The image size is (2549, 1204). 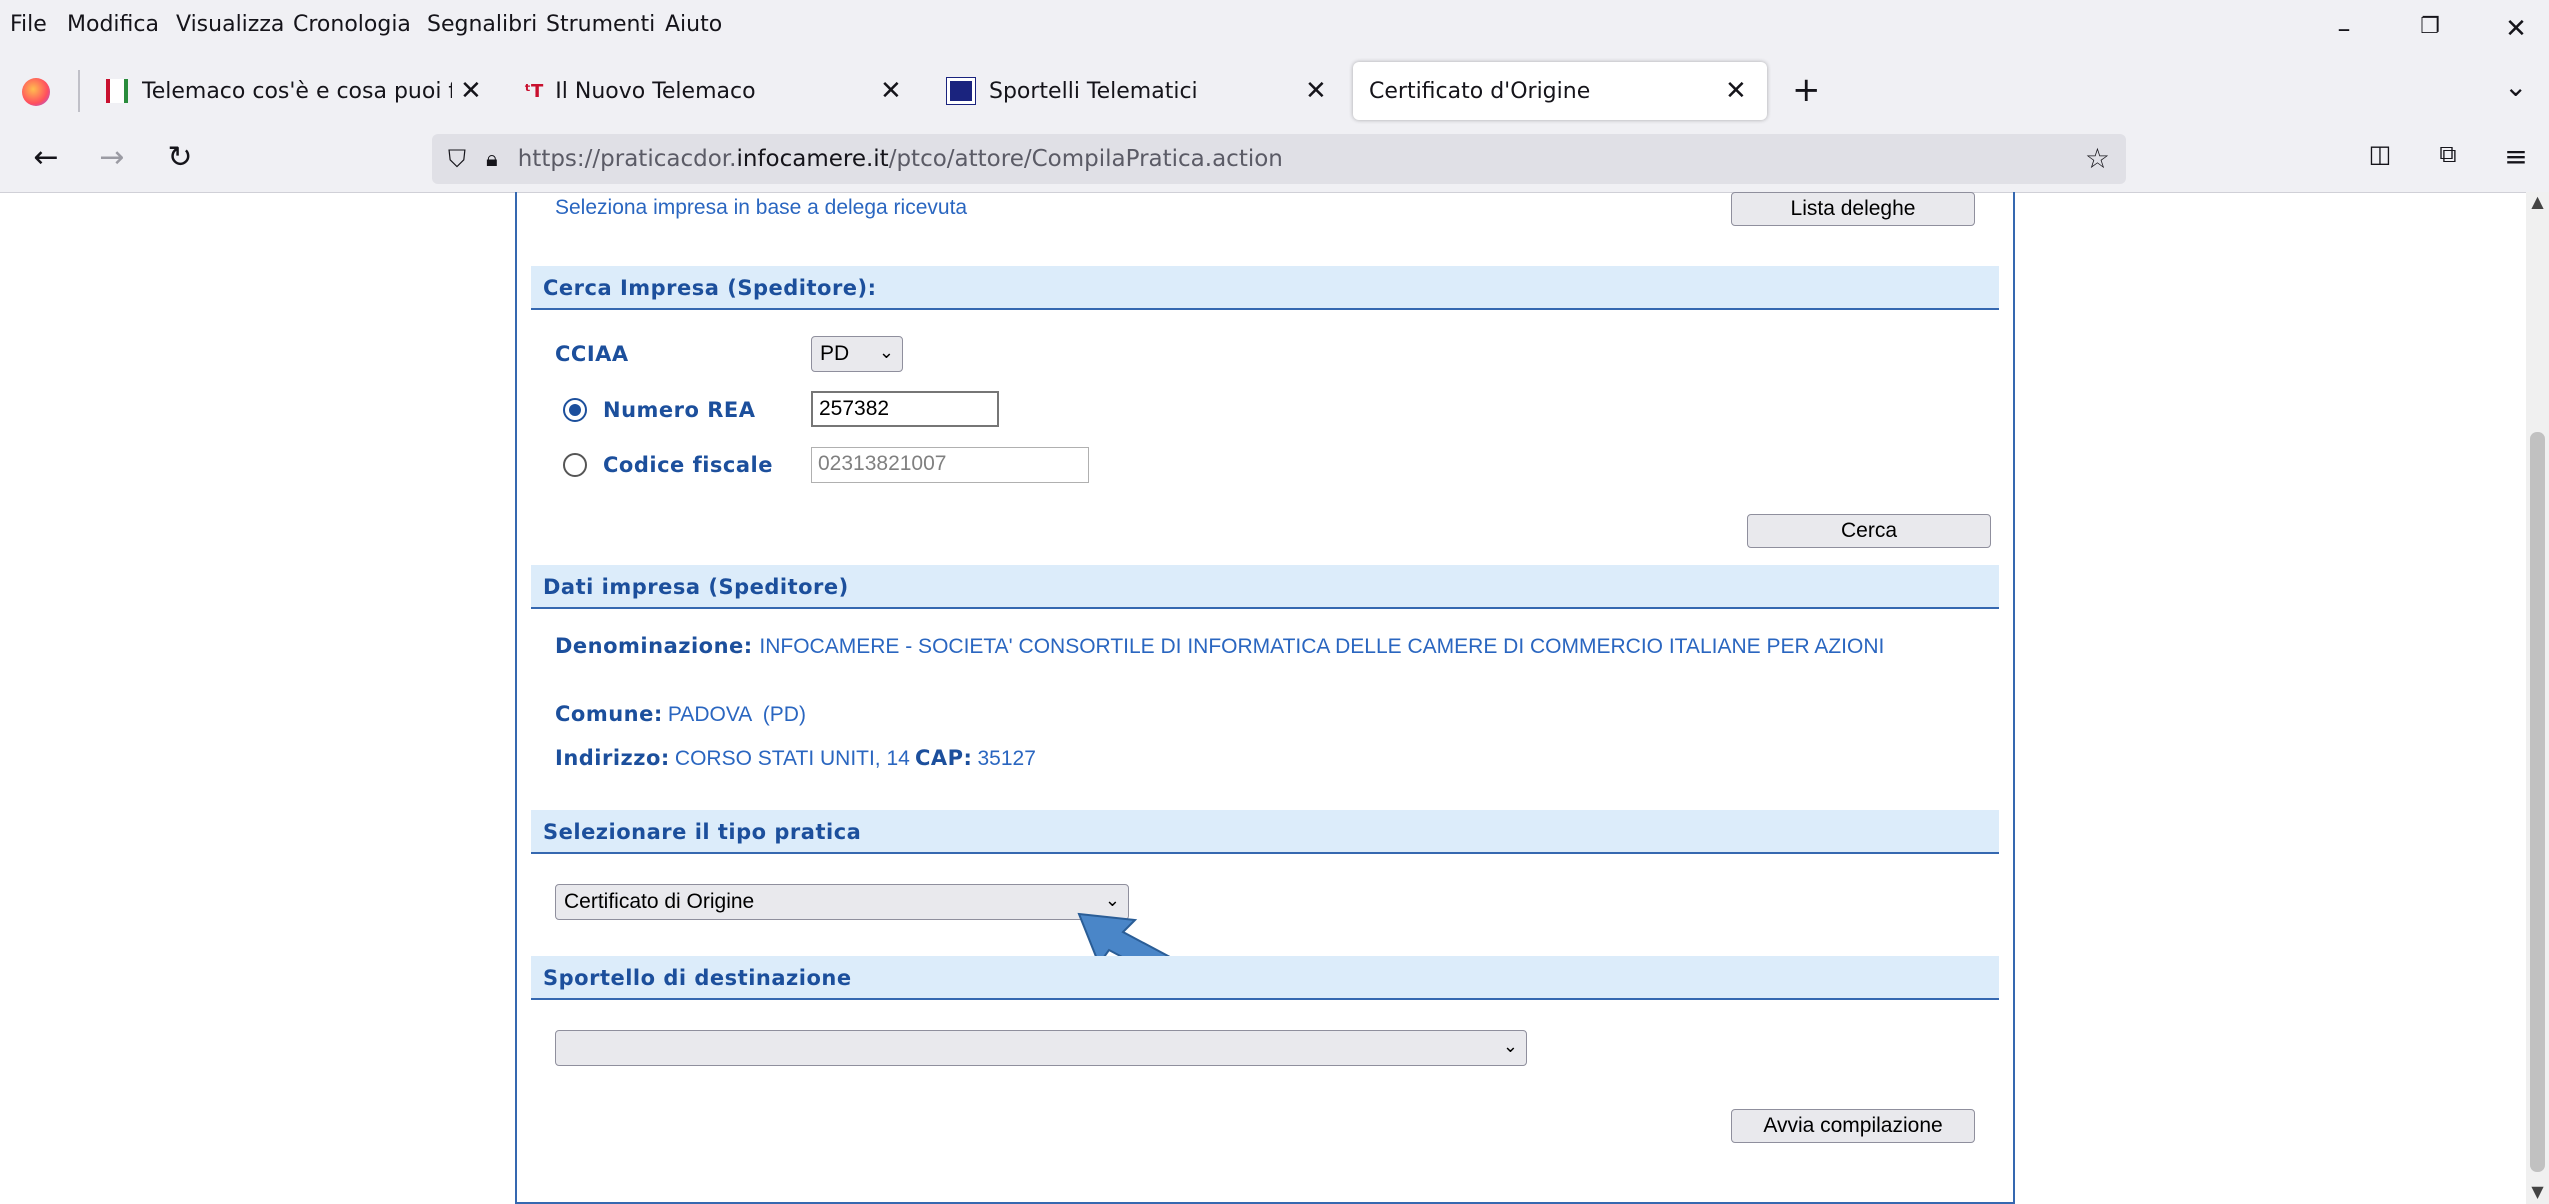 What do you see at coordinates (117, 91) in the screenshot?
I see `telemaco-icon` at bounding box center [117, 91].